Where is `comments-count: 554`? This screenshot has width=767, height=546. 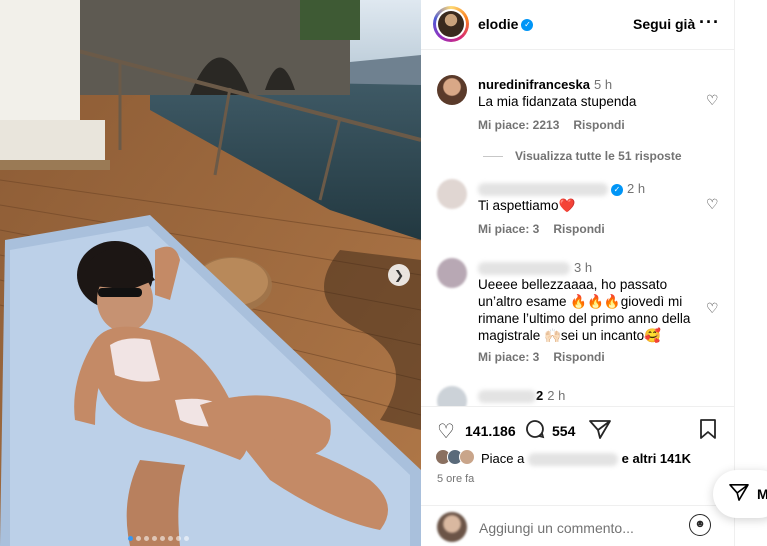
comments-count: 554 is located at coordinates (563, 431).